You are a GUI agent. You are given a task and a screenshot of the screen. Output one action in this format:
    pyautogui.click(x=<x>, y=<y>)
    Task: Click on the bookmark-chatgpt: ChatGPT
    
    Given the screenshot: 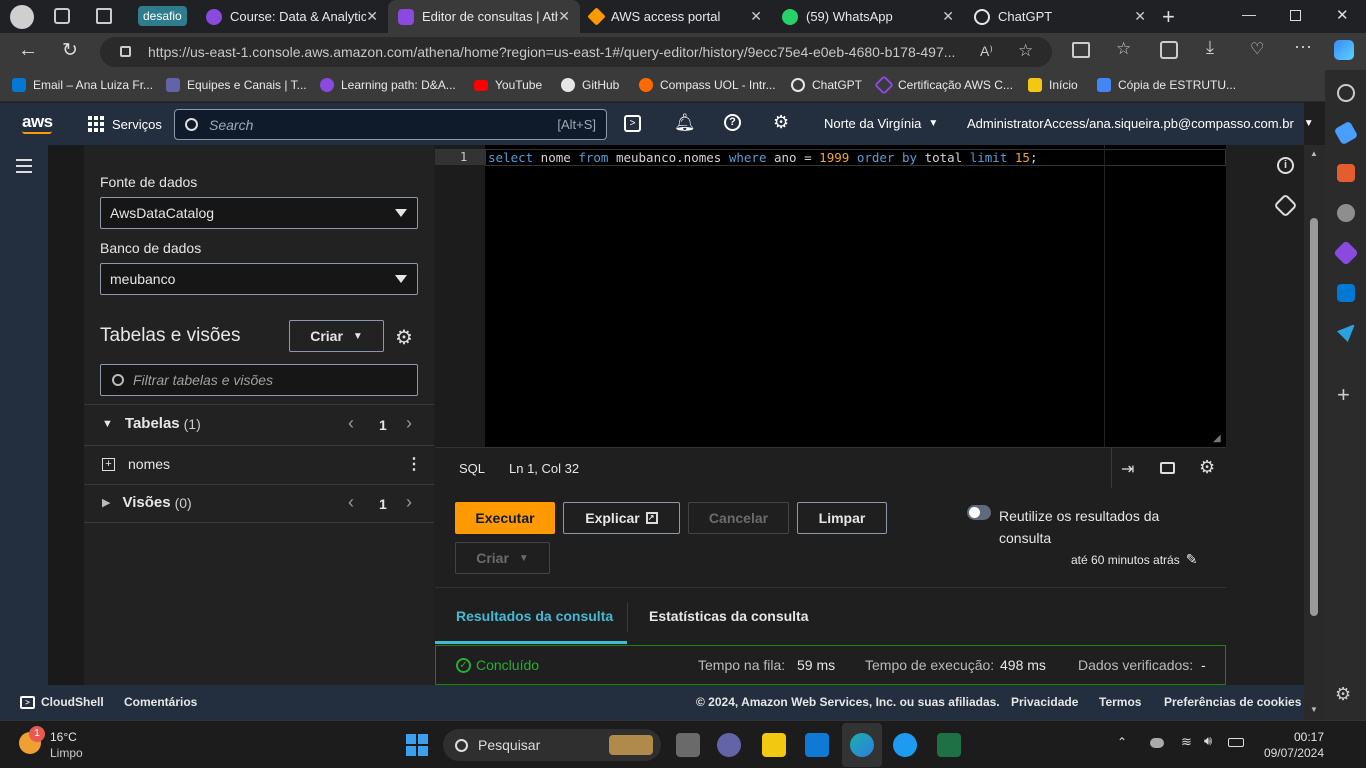 What is the action you would take?
    pyautogui.click(x=826, y=85)
    